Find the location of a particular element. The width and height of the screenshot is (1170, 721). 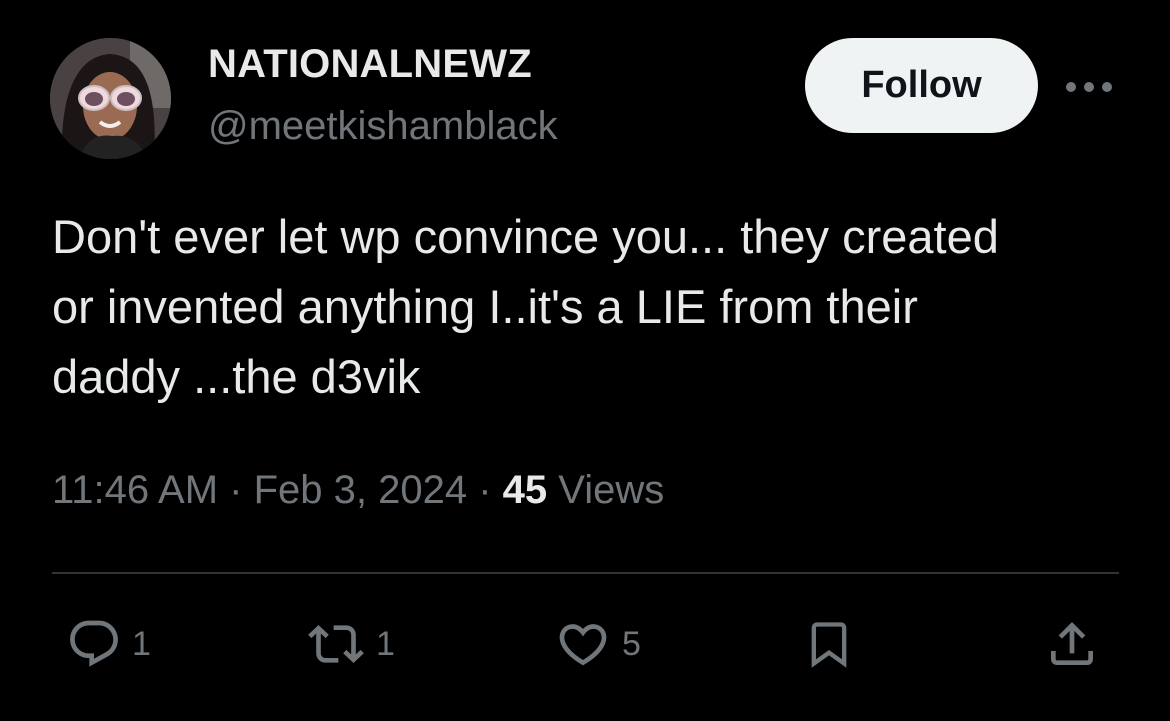

author-display-name: NATIONALNEWZ is located at coordinates (370, 64).